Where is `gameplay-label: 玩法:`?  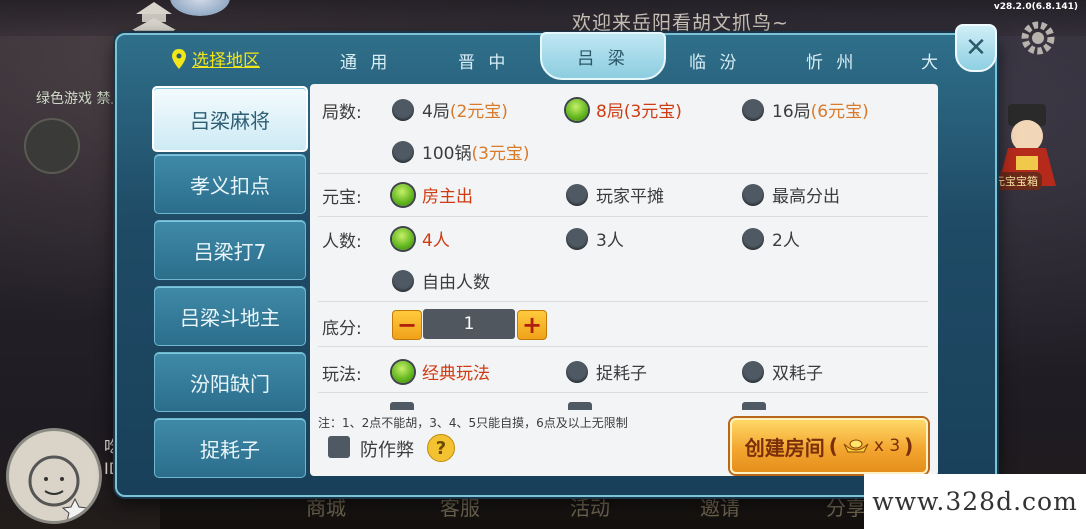
gameplay-label: 玩法: is located at coordinates (342, 375).